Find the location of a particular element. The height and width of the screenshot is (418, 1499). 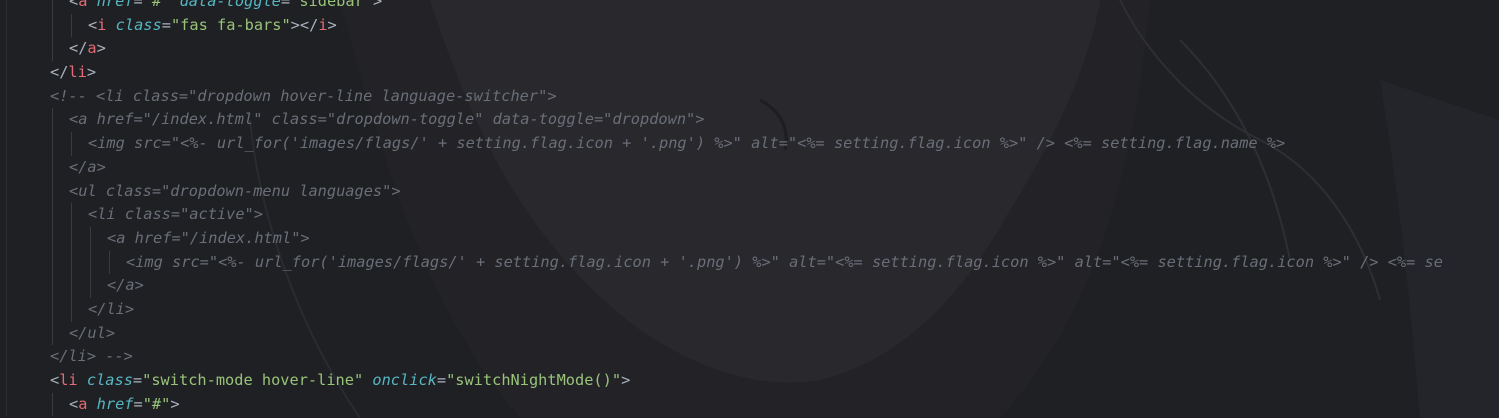

code-token: i is located at coordinates (323, 24).